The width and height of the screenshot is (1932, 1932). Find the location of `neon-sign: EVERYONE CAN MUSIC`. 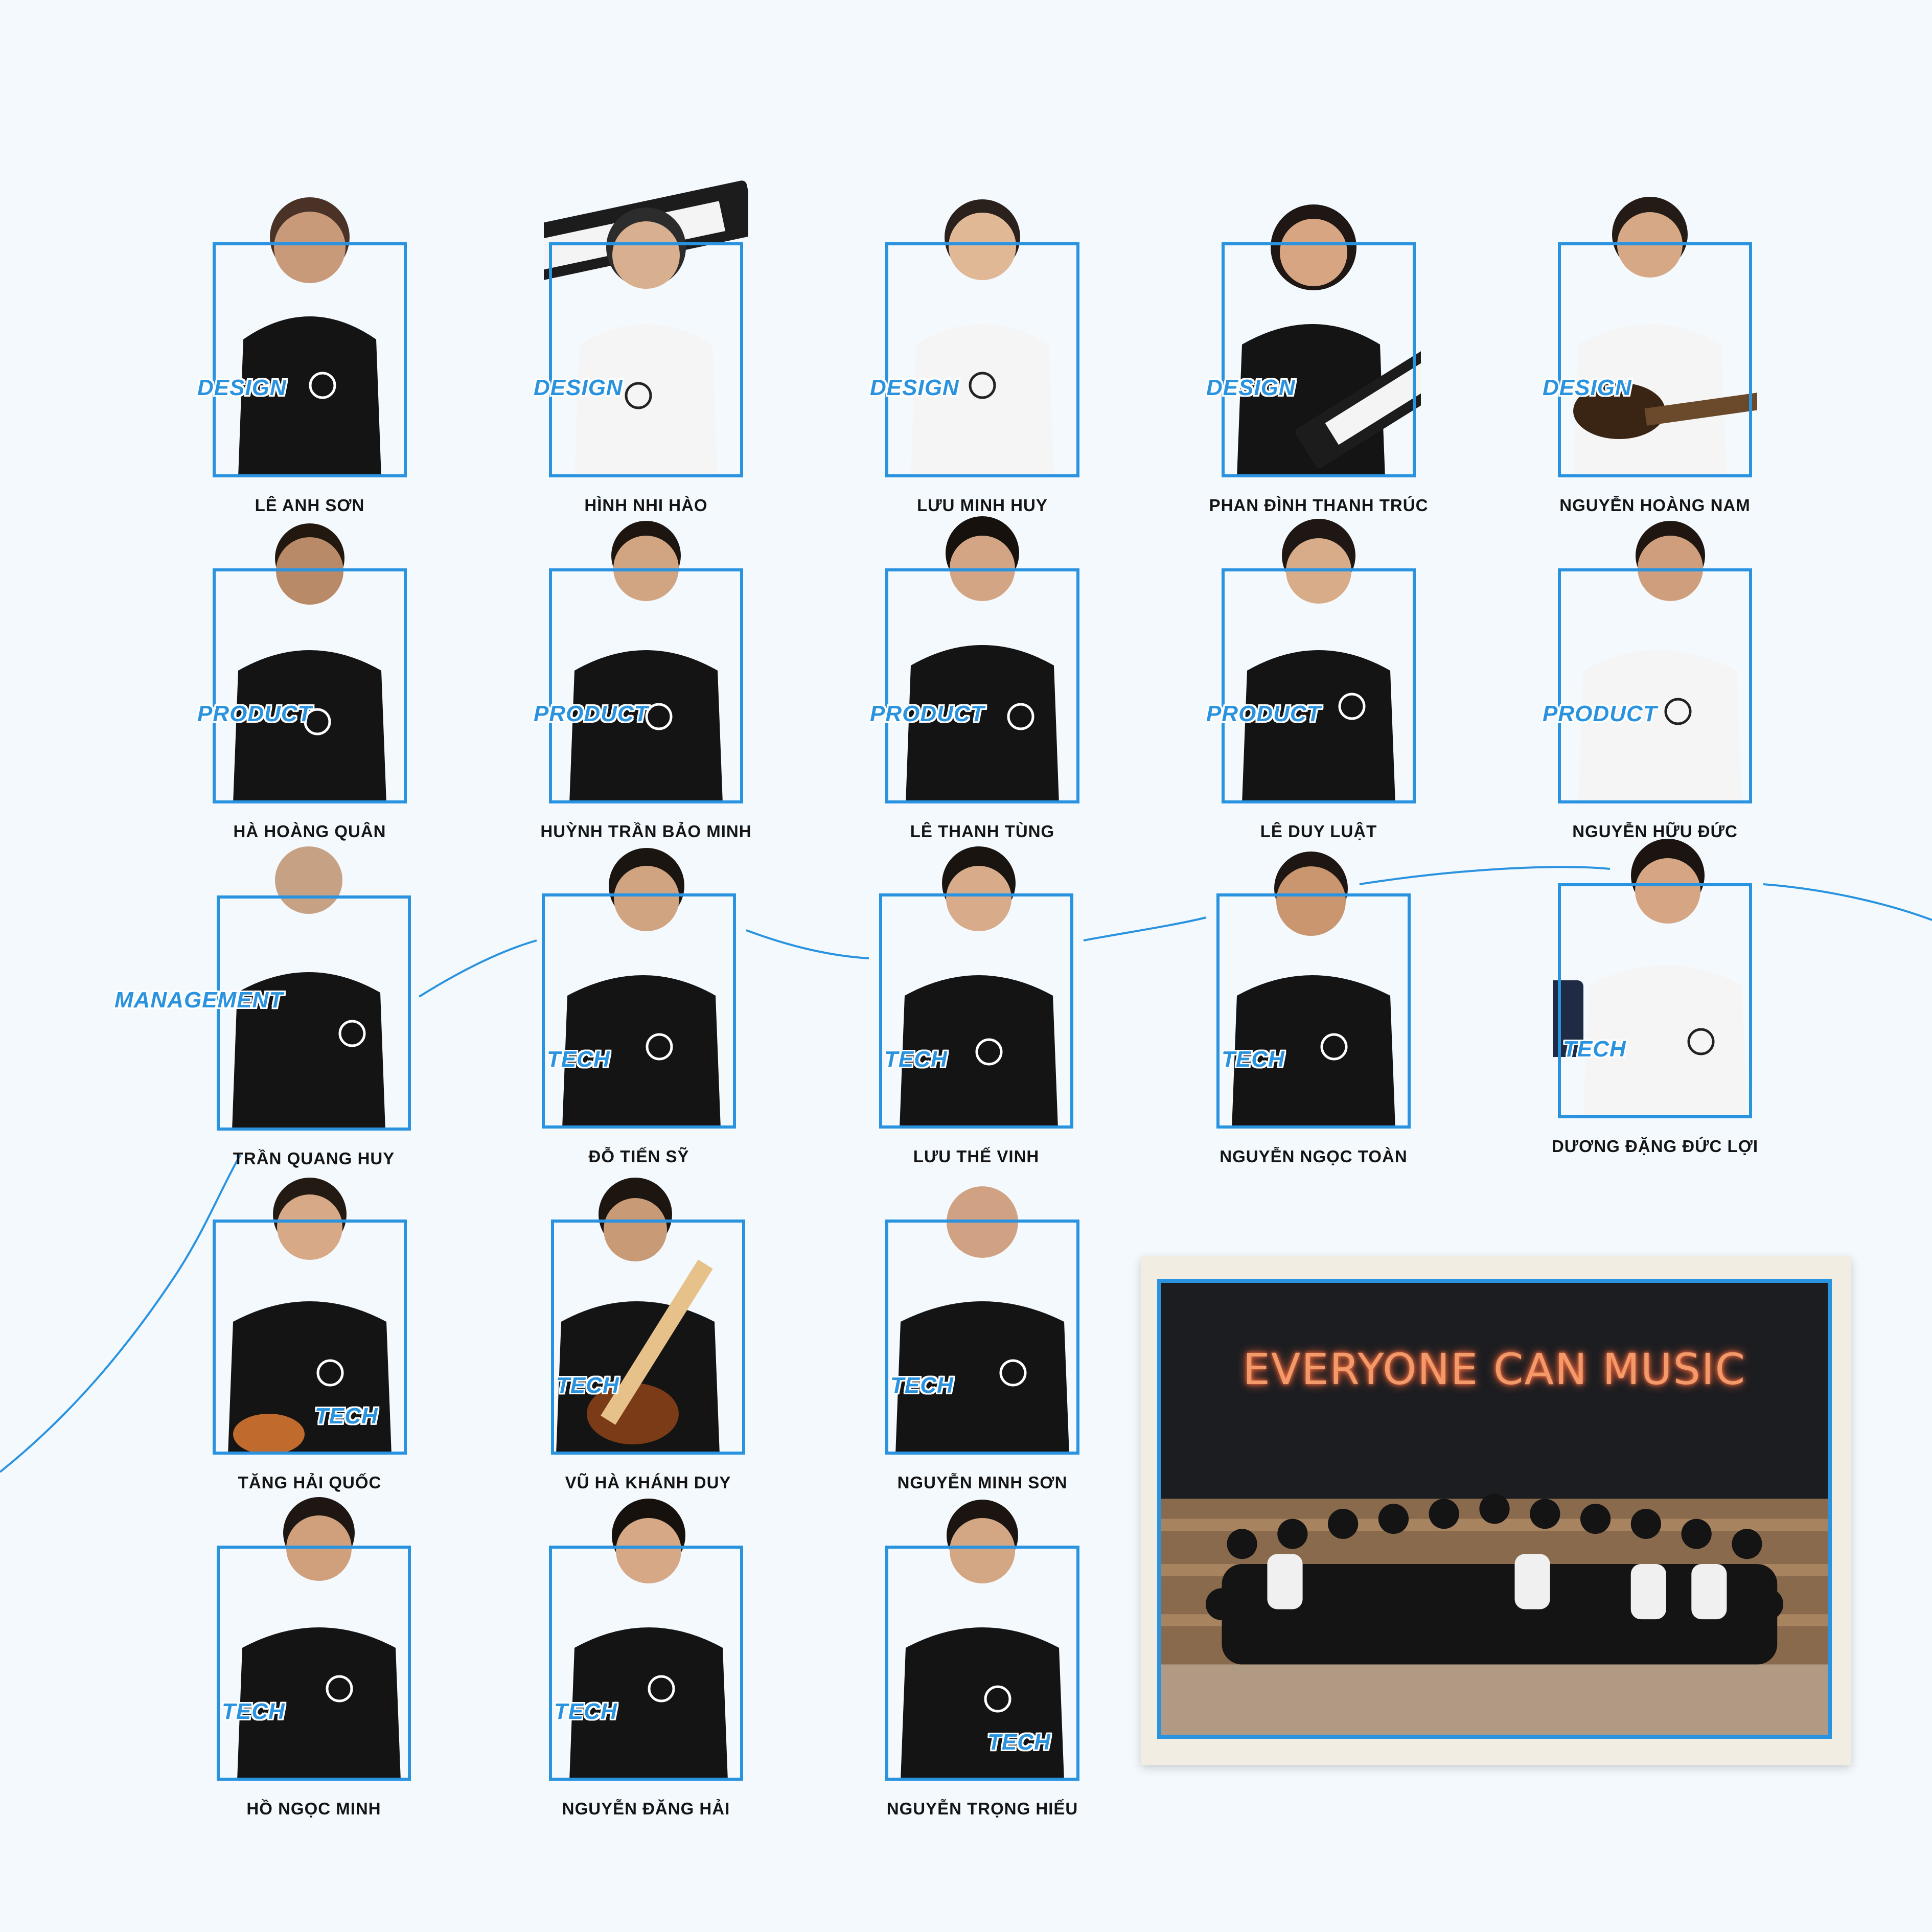

neon-sign: EVERYONE CAN MUSIC is located at coordinates (1494, 1369).